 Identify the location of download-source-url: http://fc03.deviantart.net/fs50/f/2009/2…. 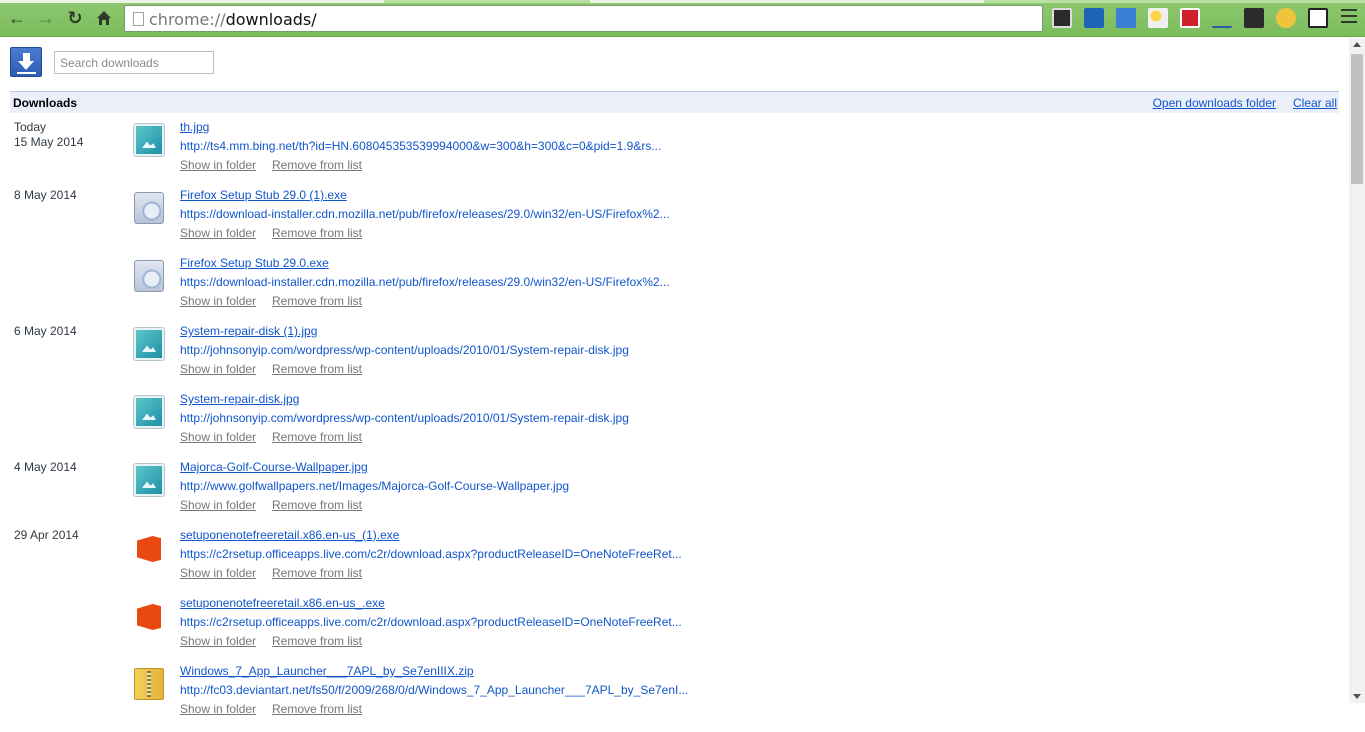
(434, 690).